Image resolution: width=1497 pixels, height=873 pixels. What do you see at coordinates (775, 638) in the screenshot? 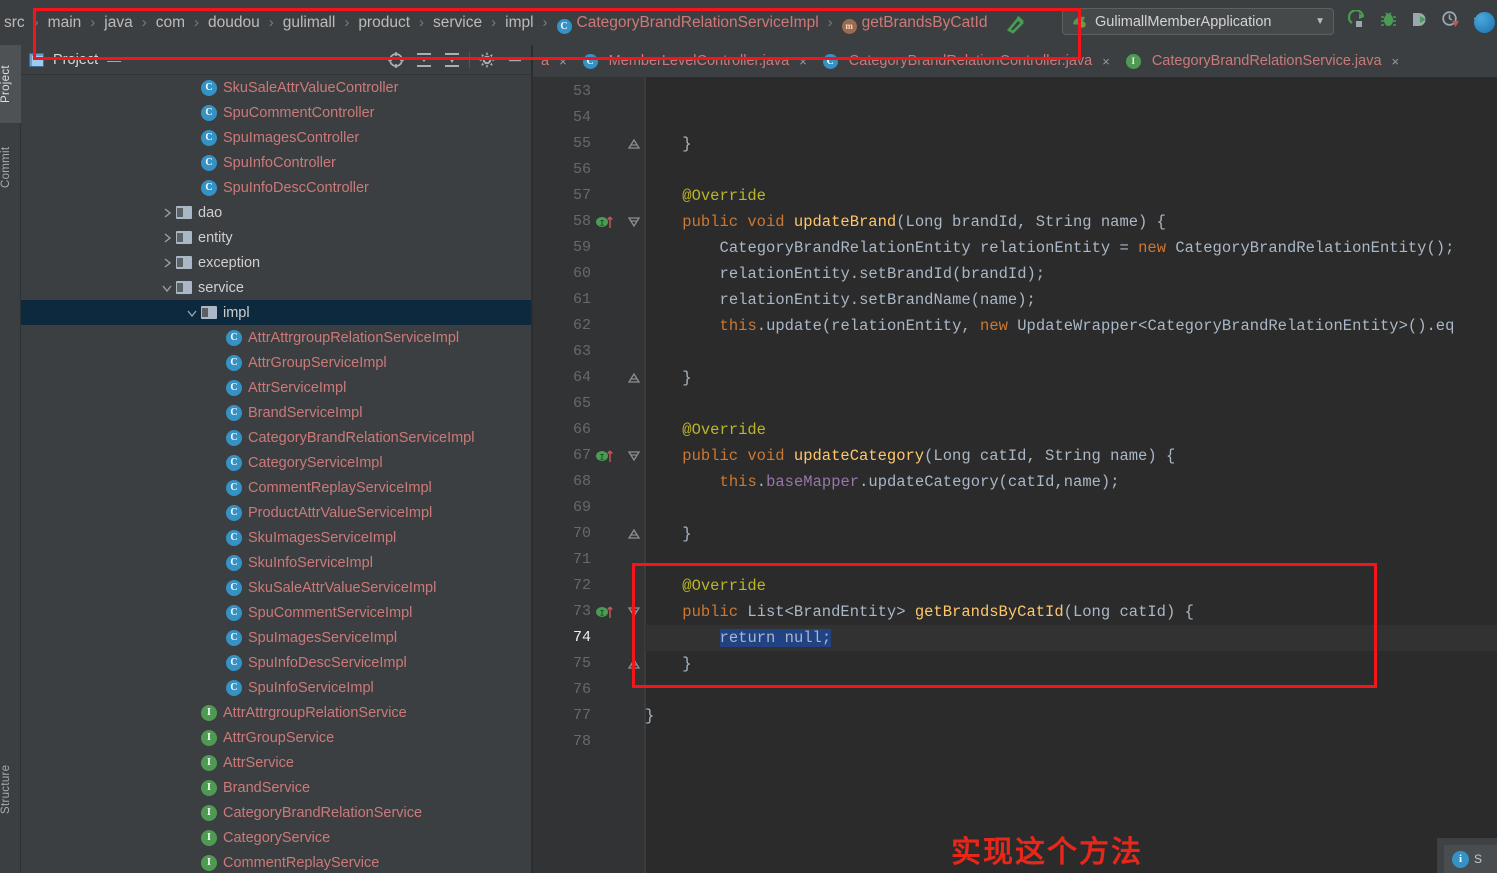
I see `code-line-74: return null;` at bounding box center [775, 638].